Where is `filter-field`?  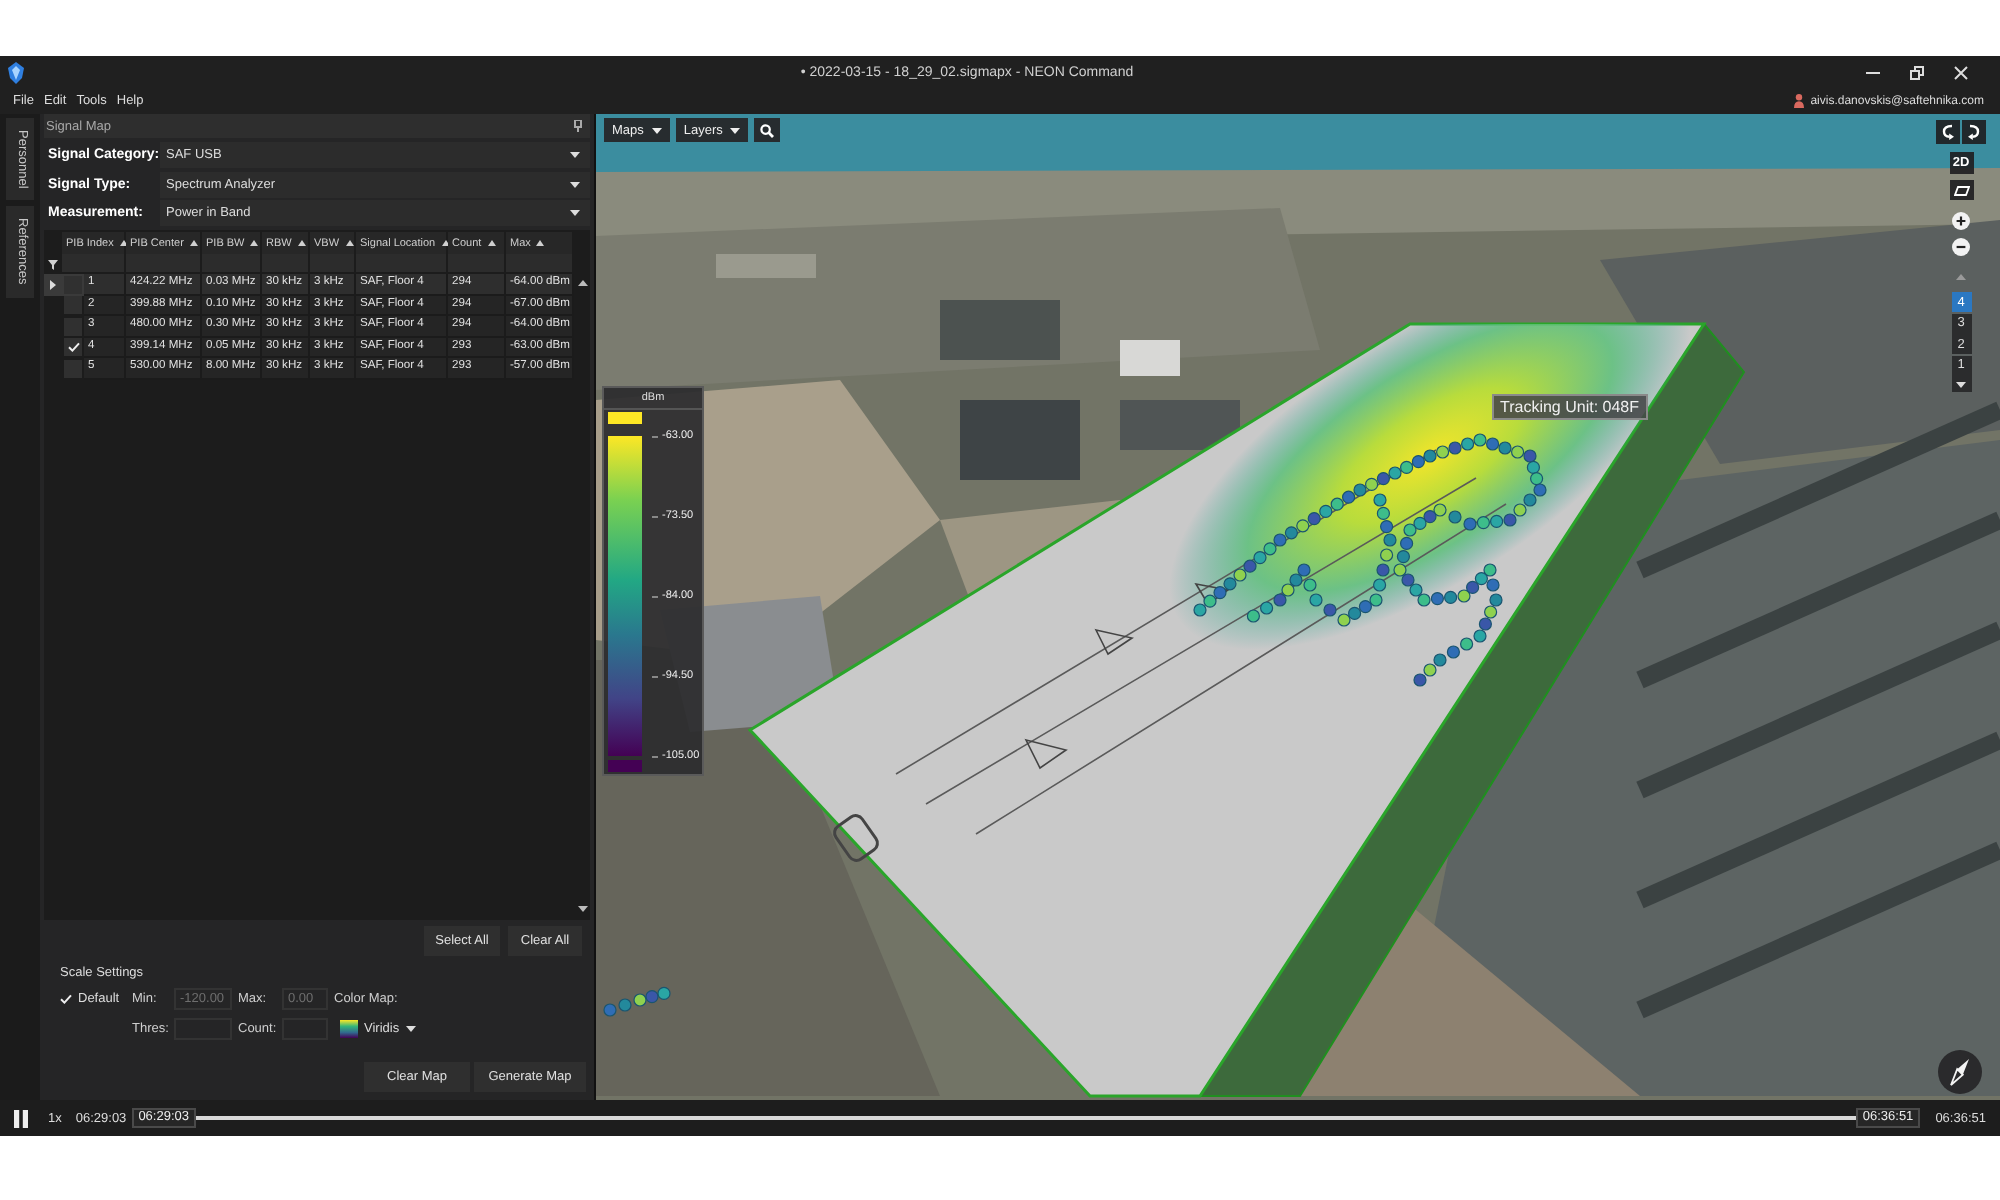
filter-field is located at coordinates (94, 264).